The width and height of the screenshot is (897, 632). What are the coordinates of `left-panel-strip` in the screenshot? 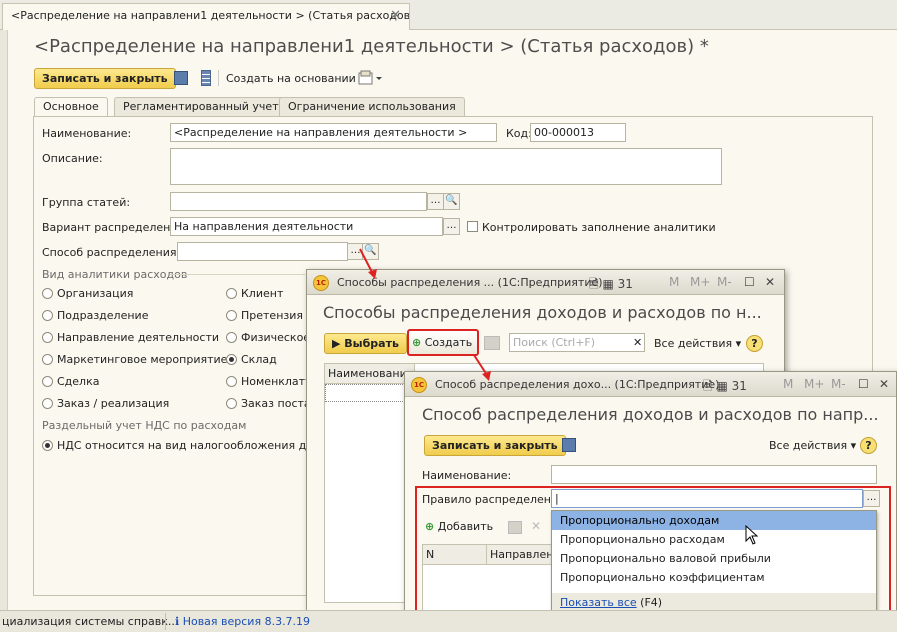 It's located at (4, 320).